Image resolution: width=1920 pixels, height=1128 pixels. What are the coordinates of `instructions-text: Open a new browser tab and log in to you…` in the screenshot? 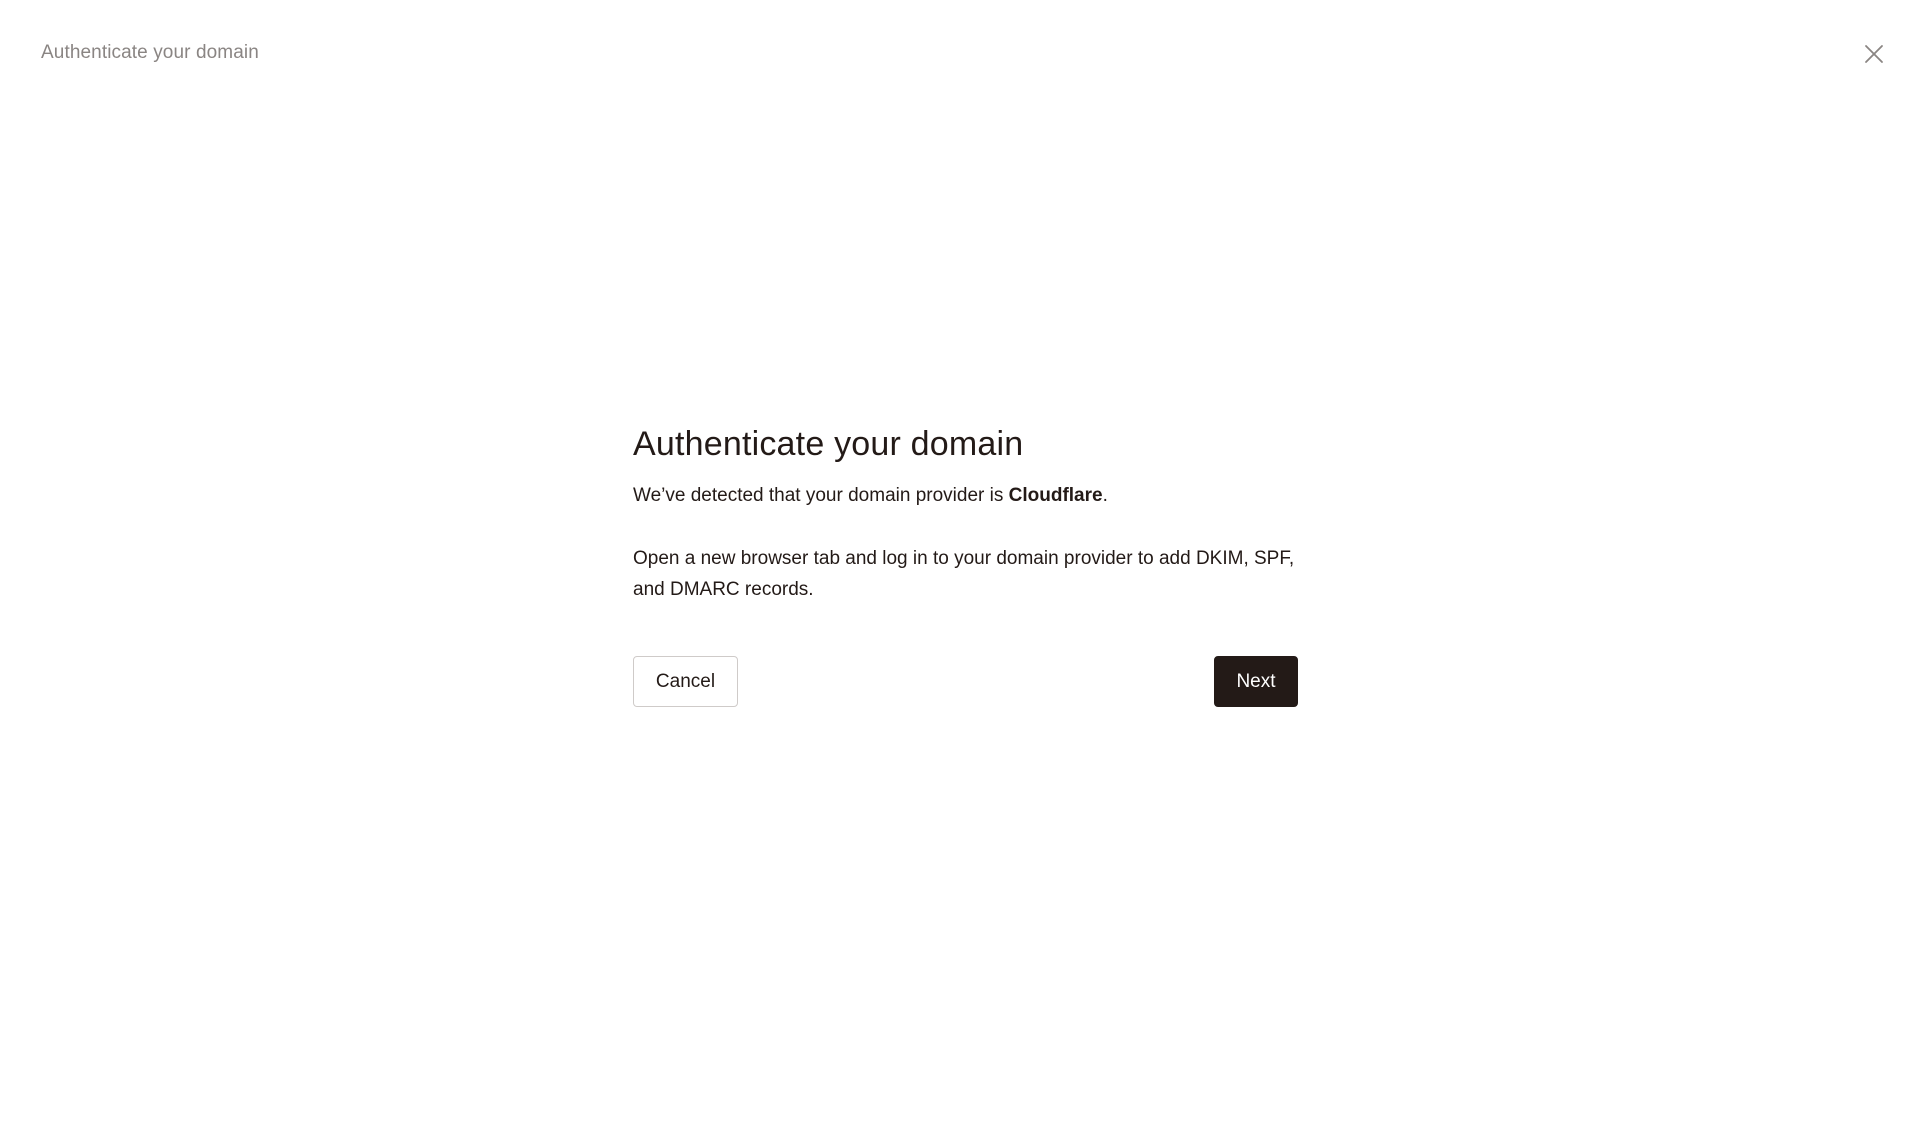 It's located at (964, 574).